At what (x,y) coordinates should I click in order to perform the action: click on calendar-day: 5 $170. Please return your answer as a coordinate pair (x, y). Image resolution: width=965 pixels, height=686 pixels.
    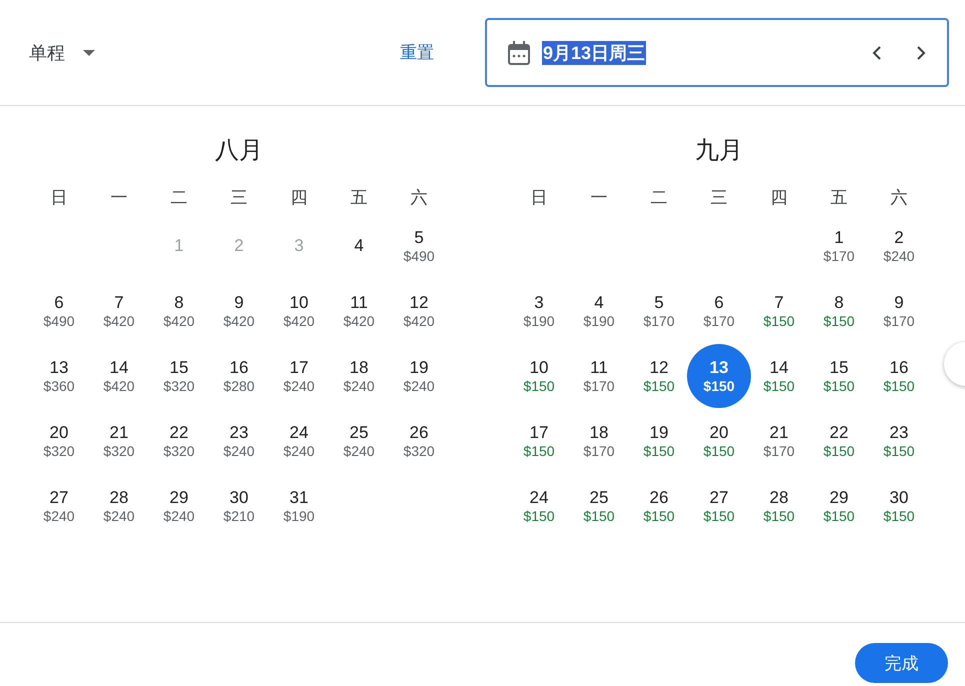
    Looking at the image, I should click on (659, 311).